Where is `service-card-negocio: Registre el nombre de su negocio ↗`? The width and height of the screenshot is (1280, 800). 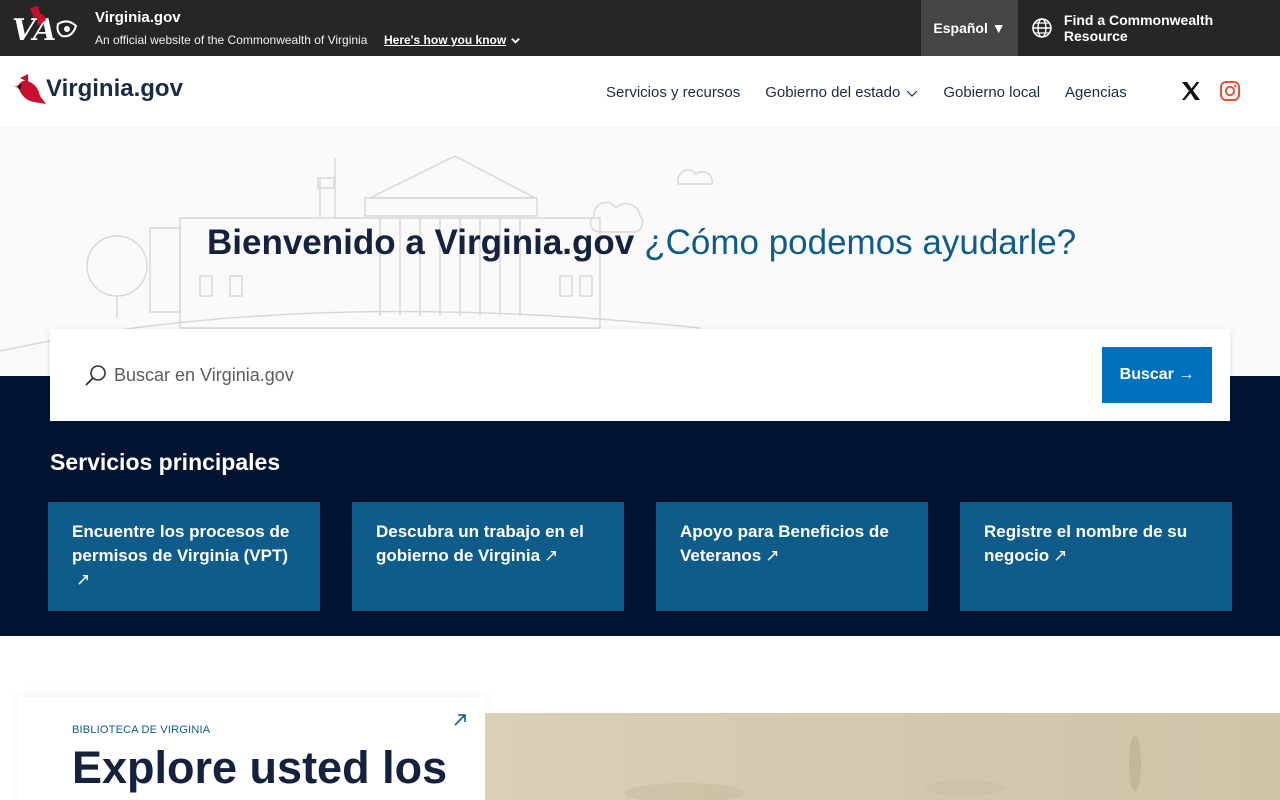 service-card-negocio: Registre el nombre de su negocio ↗ is located at coordinates (1096, 556).